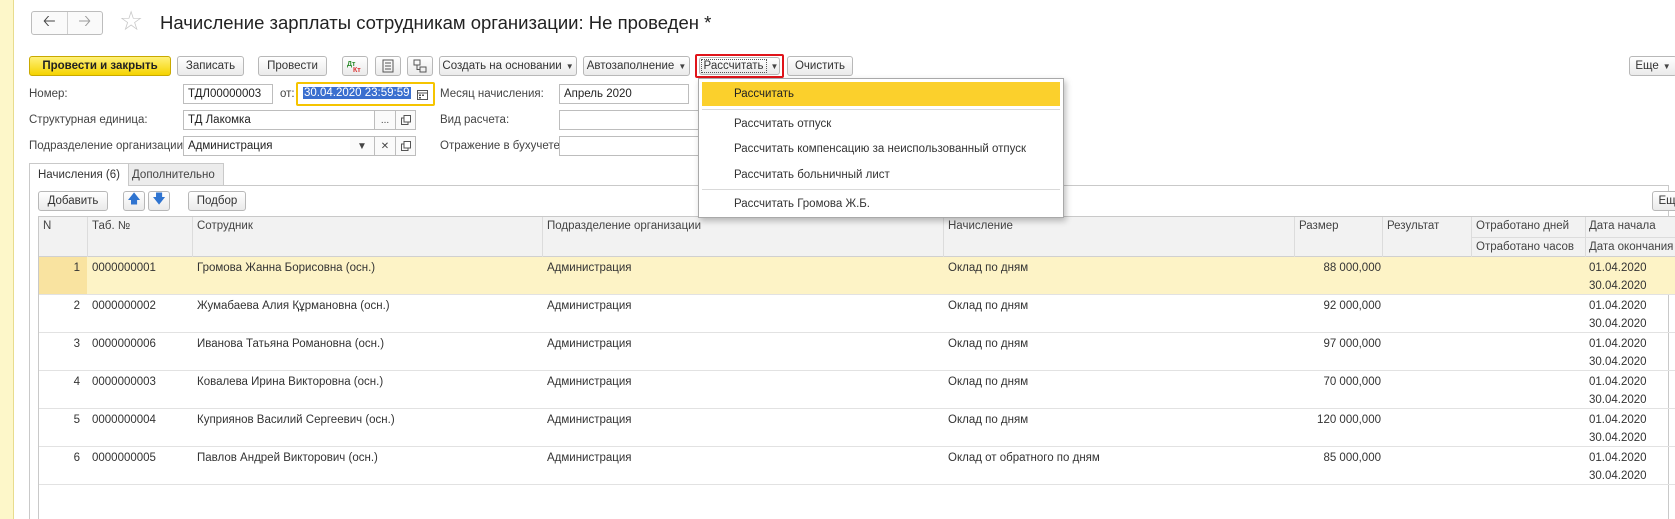 The width and height of the screenshot is (1675, 519). I want to click on create-based-on-label: Создать на основании, so click(502, 66).